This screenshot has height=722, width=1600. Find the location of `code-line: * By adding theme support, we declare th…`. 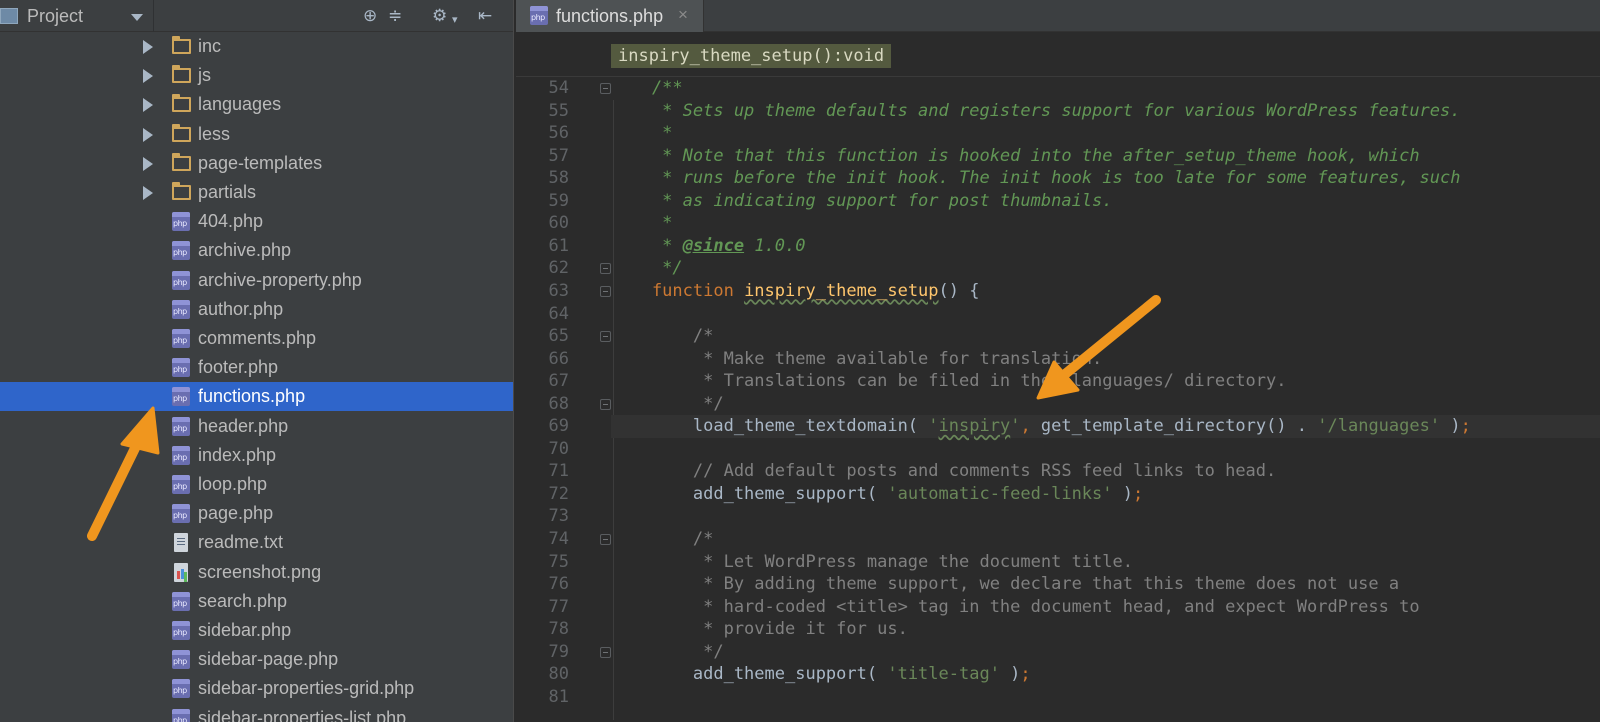

code-line: * By adding theme support, we declare th… is located at coordinates (1105, 584).